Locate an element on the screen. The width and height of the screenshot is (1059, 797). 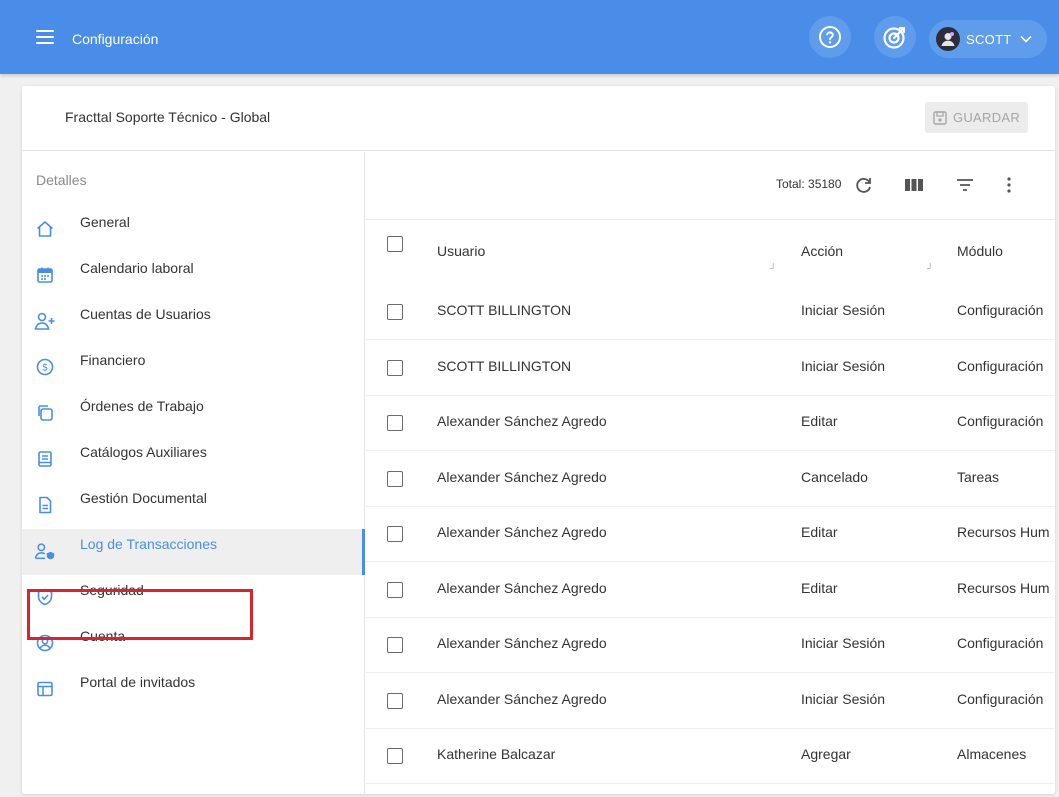
dollar-circle-icon: $ is located at coordinates (45, 367).